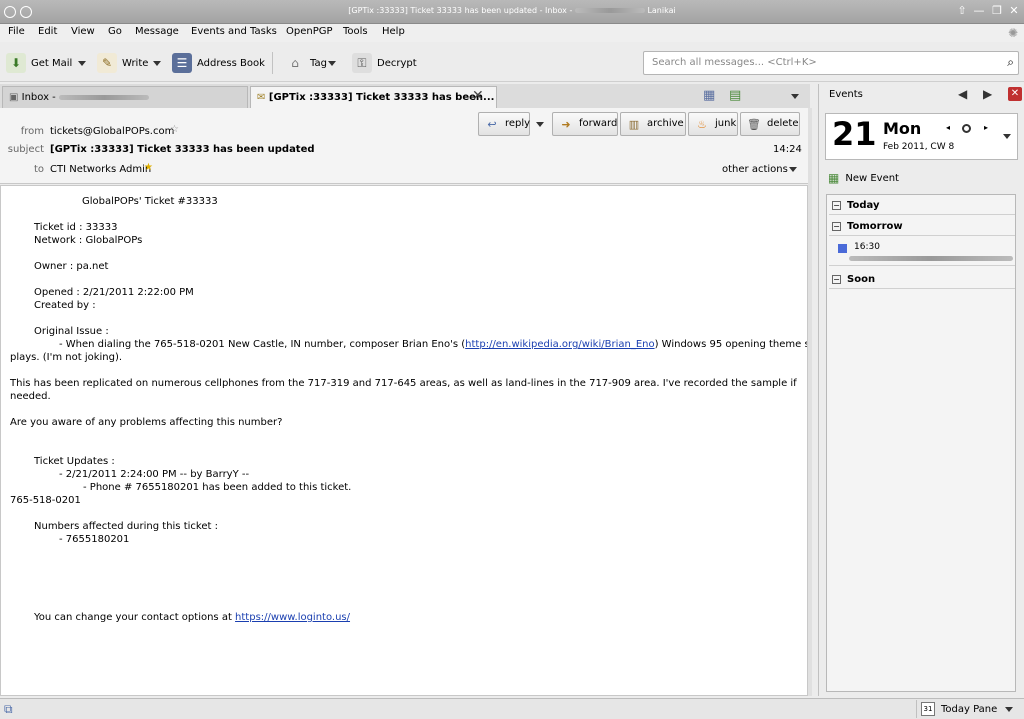 This screenshot has height=719, width=1024. What do you see at coordinates (653, 124) in the screenshot?
I see `archive-button: ▥ archive` at bounding box center [653, 124].